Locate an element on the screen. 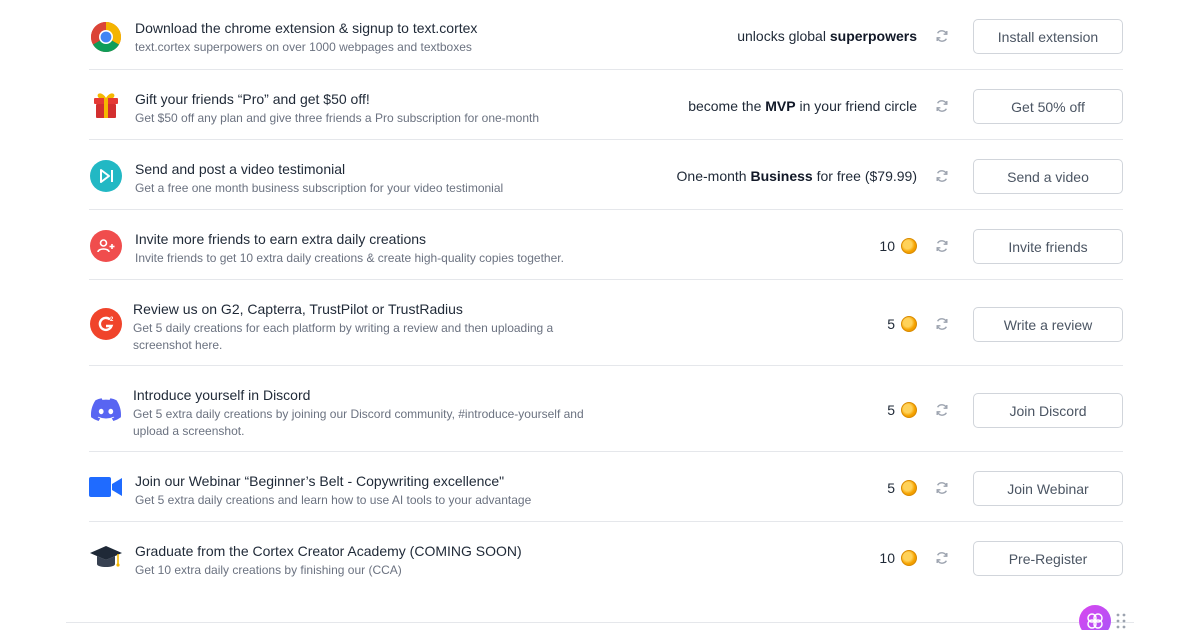  join-webinar-button: Join Webinar is located at coordinates (1048, 488).